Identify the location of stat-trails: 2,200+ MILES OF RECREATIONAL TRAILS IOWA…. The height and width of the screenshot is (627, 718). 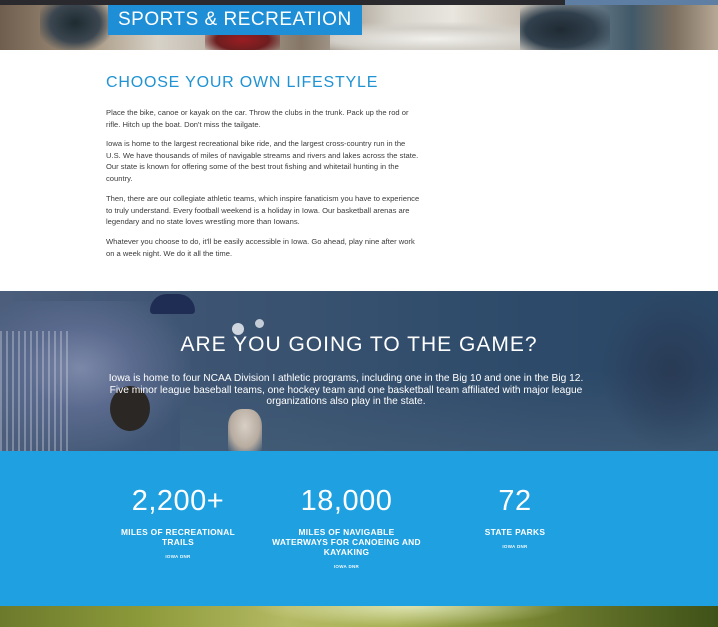
(178, 521).